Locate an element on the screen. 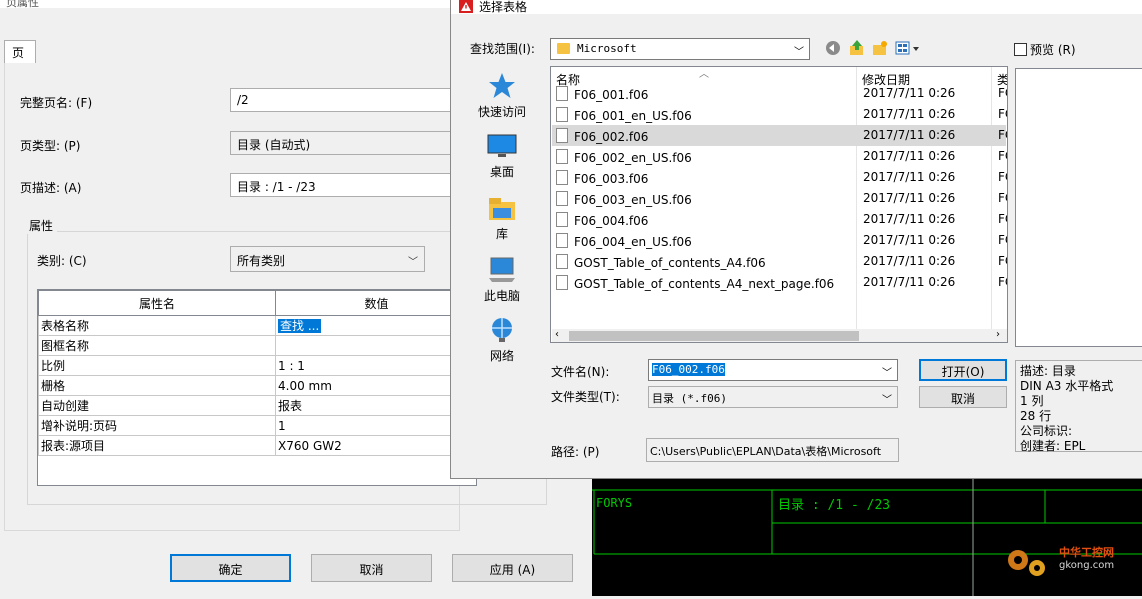 This screenshot has width=1142, height=599. place-label: 网络 is located at coordinates (501, 356).